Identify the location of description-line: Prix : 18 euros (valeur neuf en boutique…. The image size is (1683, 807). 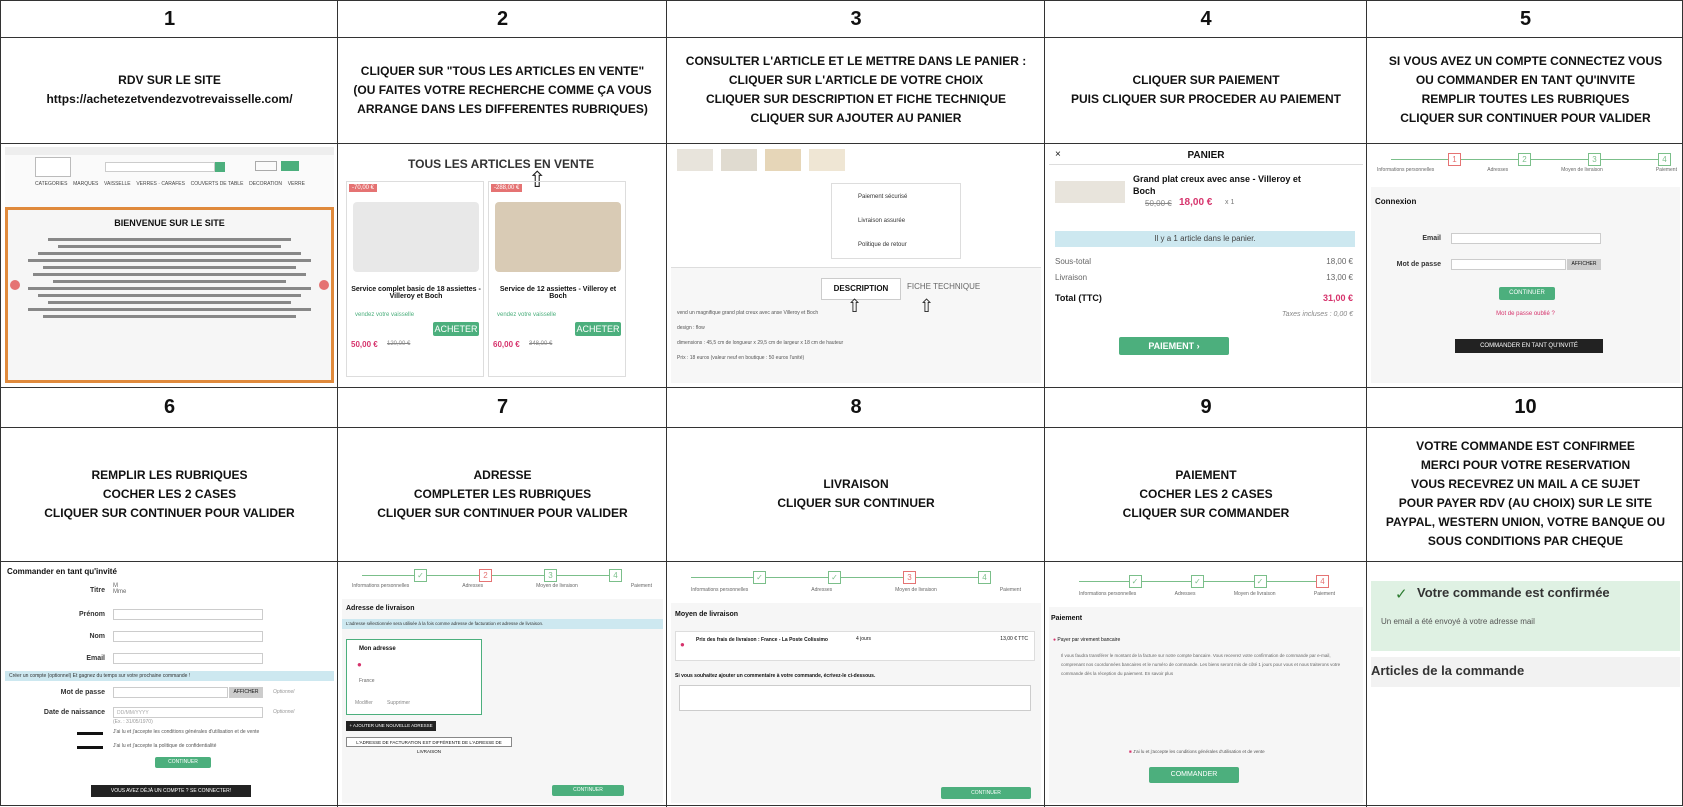
(741, 358).